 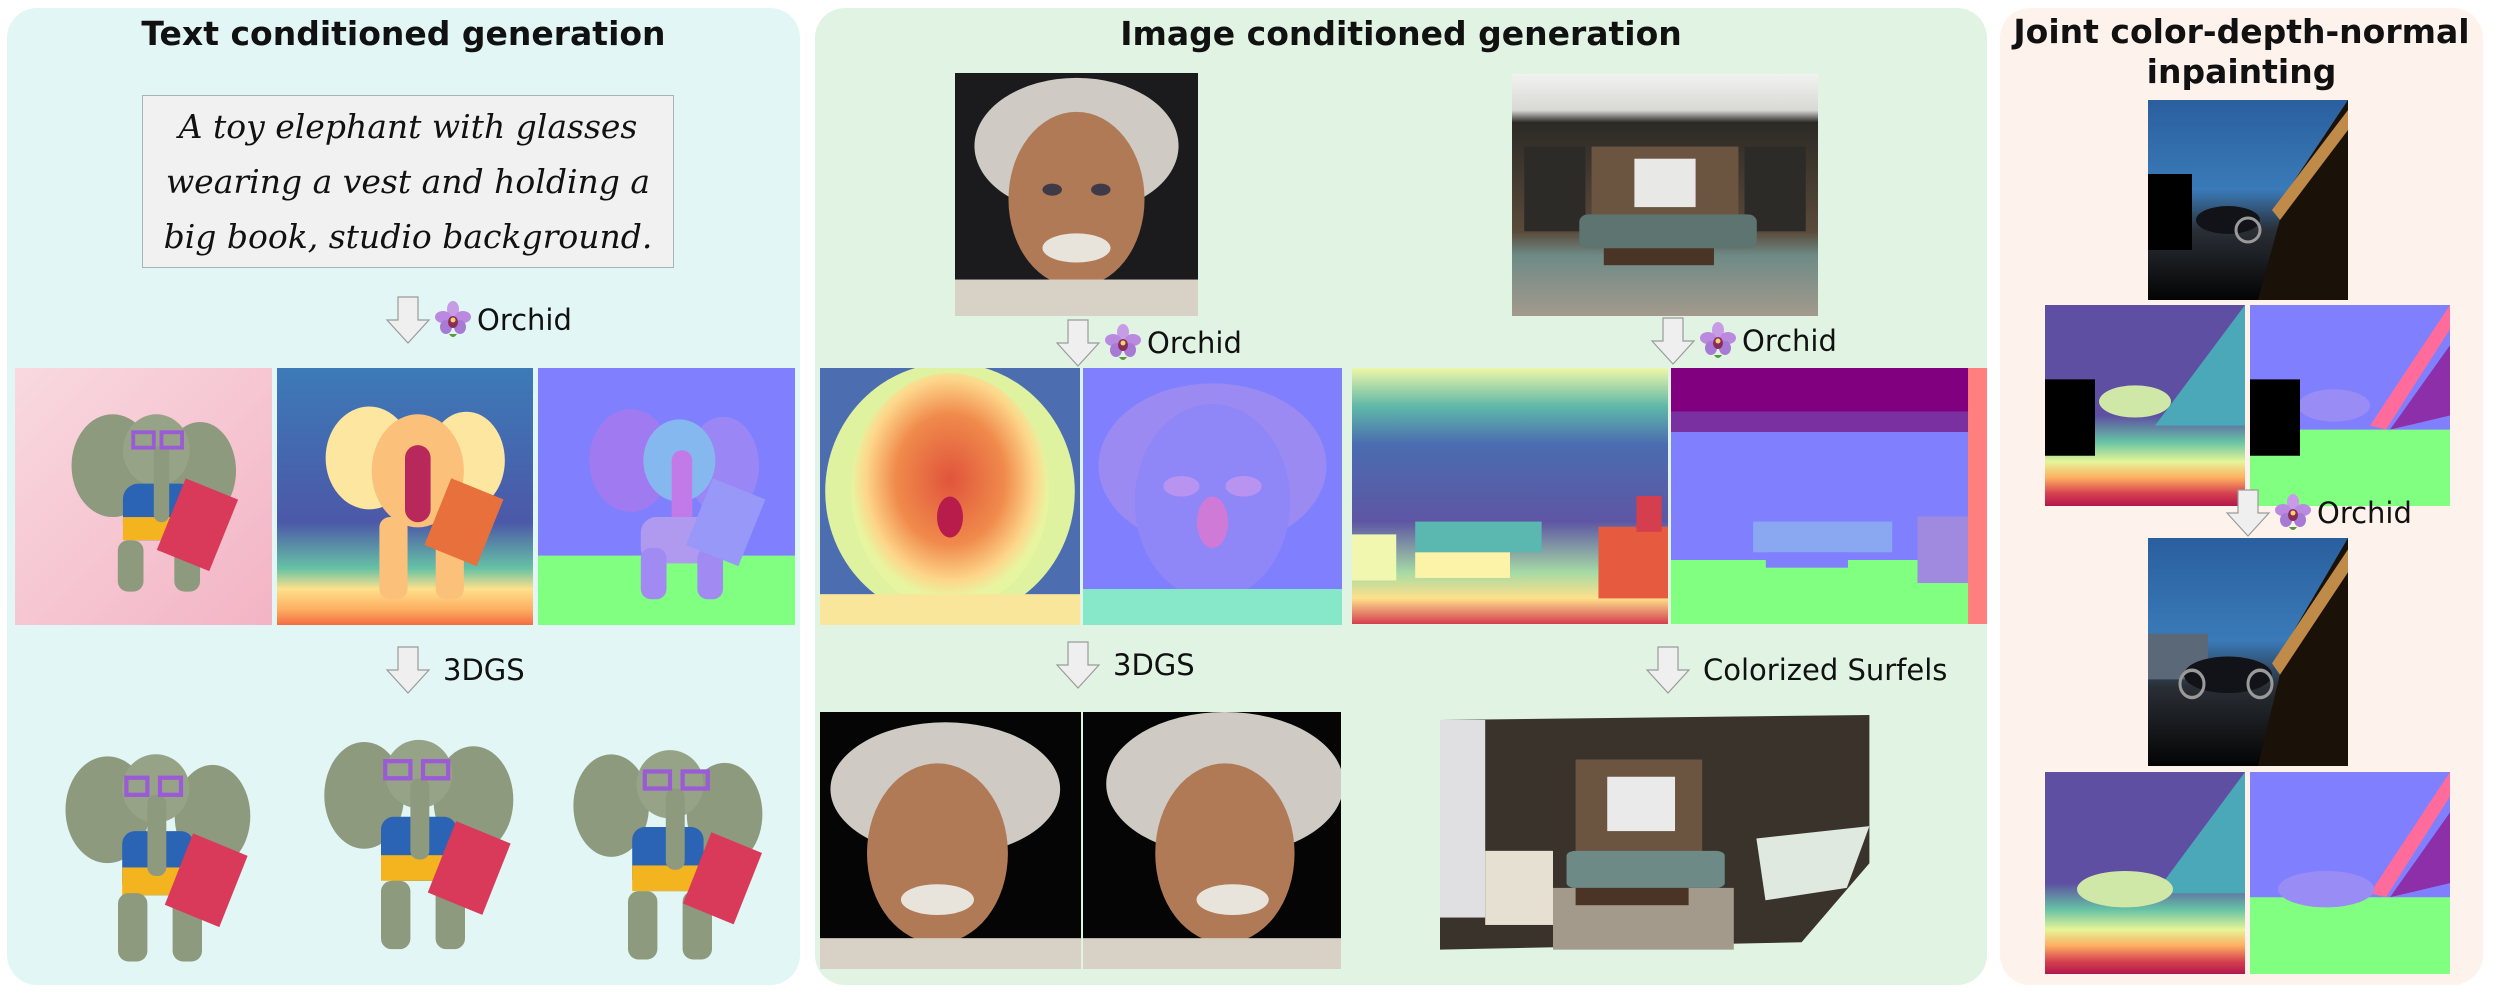 I want to click on joint-title-line-2: inpainting, so click(x=2241, y=71).